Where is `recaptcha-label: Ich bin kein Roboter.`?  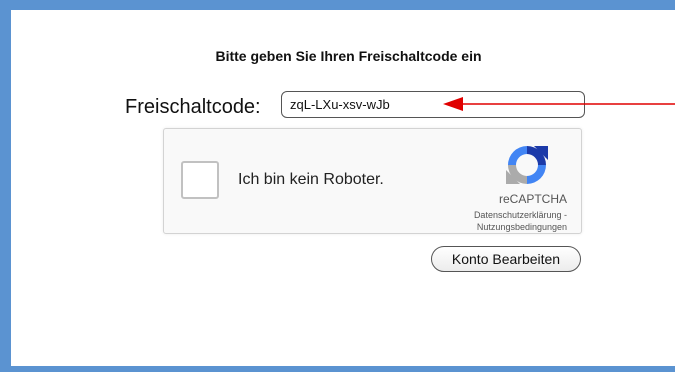 recaptcha-label: Ich bin kein Roboter. is located at coordinates (311, 179).